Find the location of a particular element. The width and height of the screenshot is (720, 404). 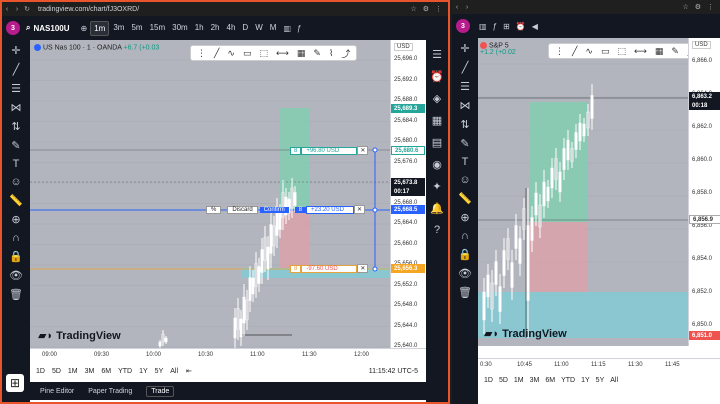

layers-icon: ◈ is located at coordinates (437, 98).